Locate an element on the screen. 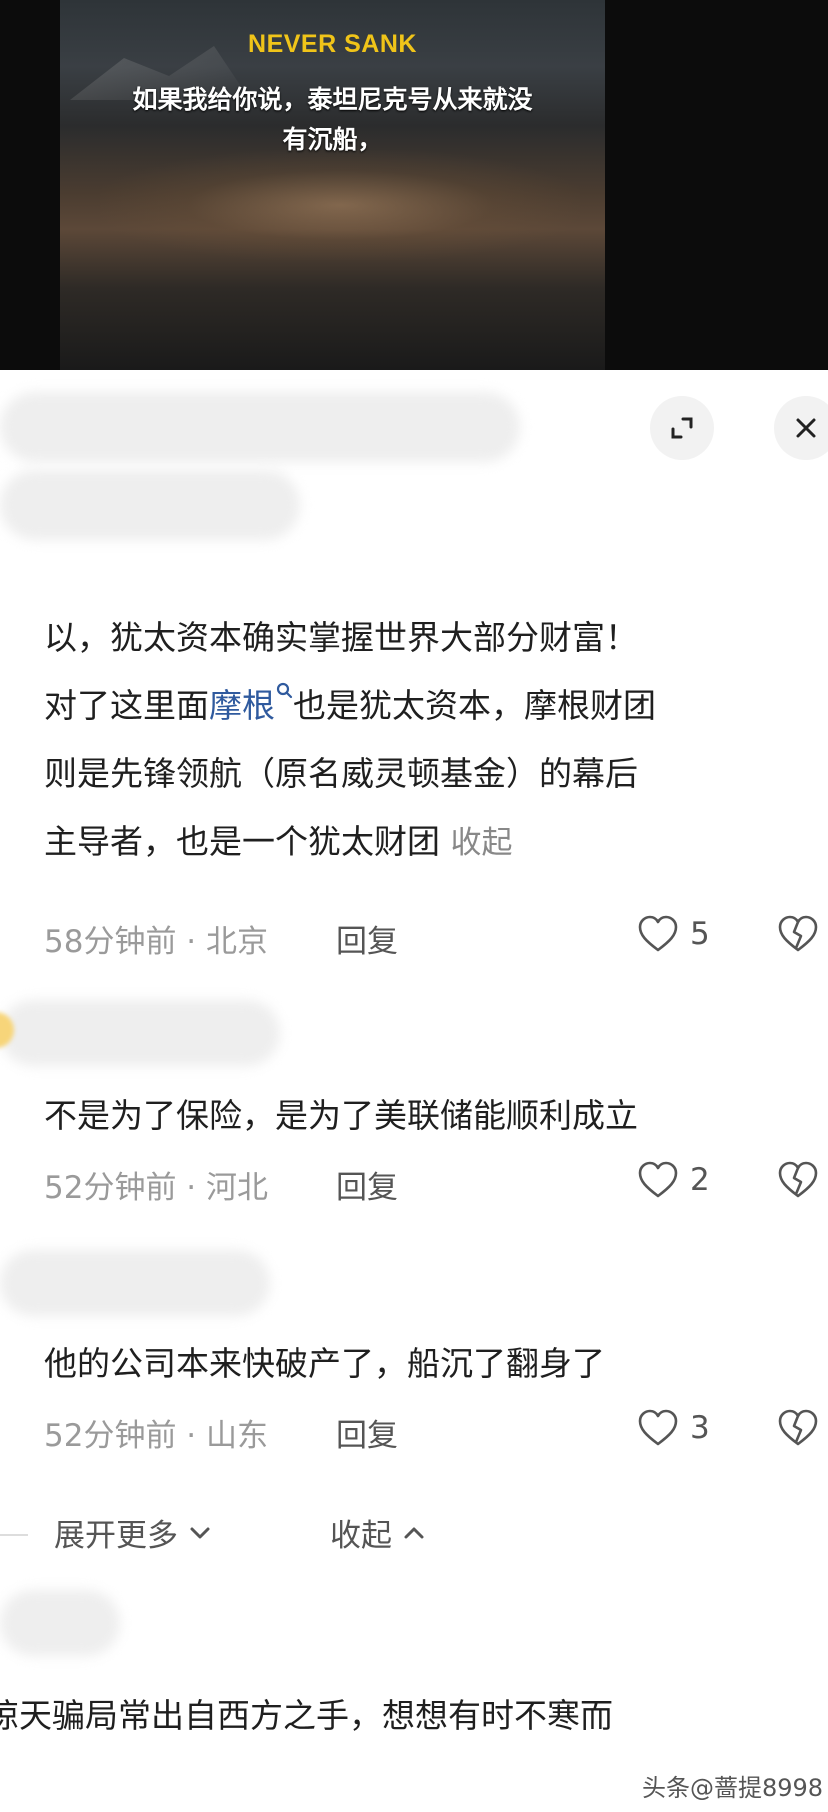 This screenshot has width=828, height=1812. expand-panel-button is located at coordinates (682, 428).